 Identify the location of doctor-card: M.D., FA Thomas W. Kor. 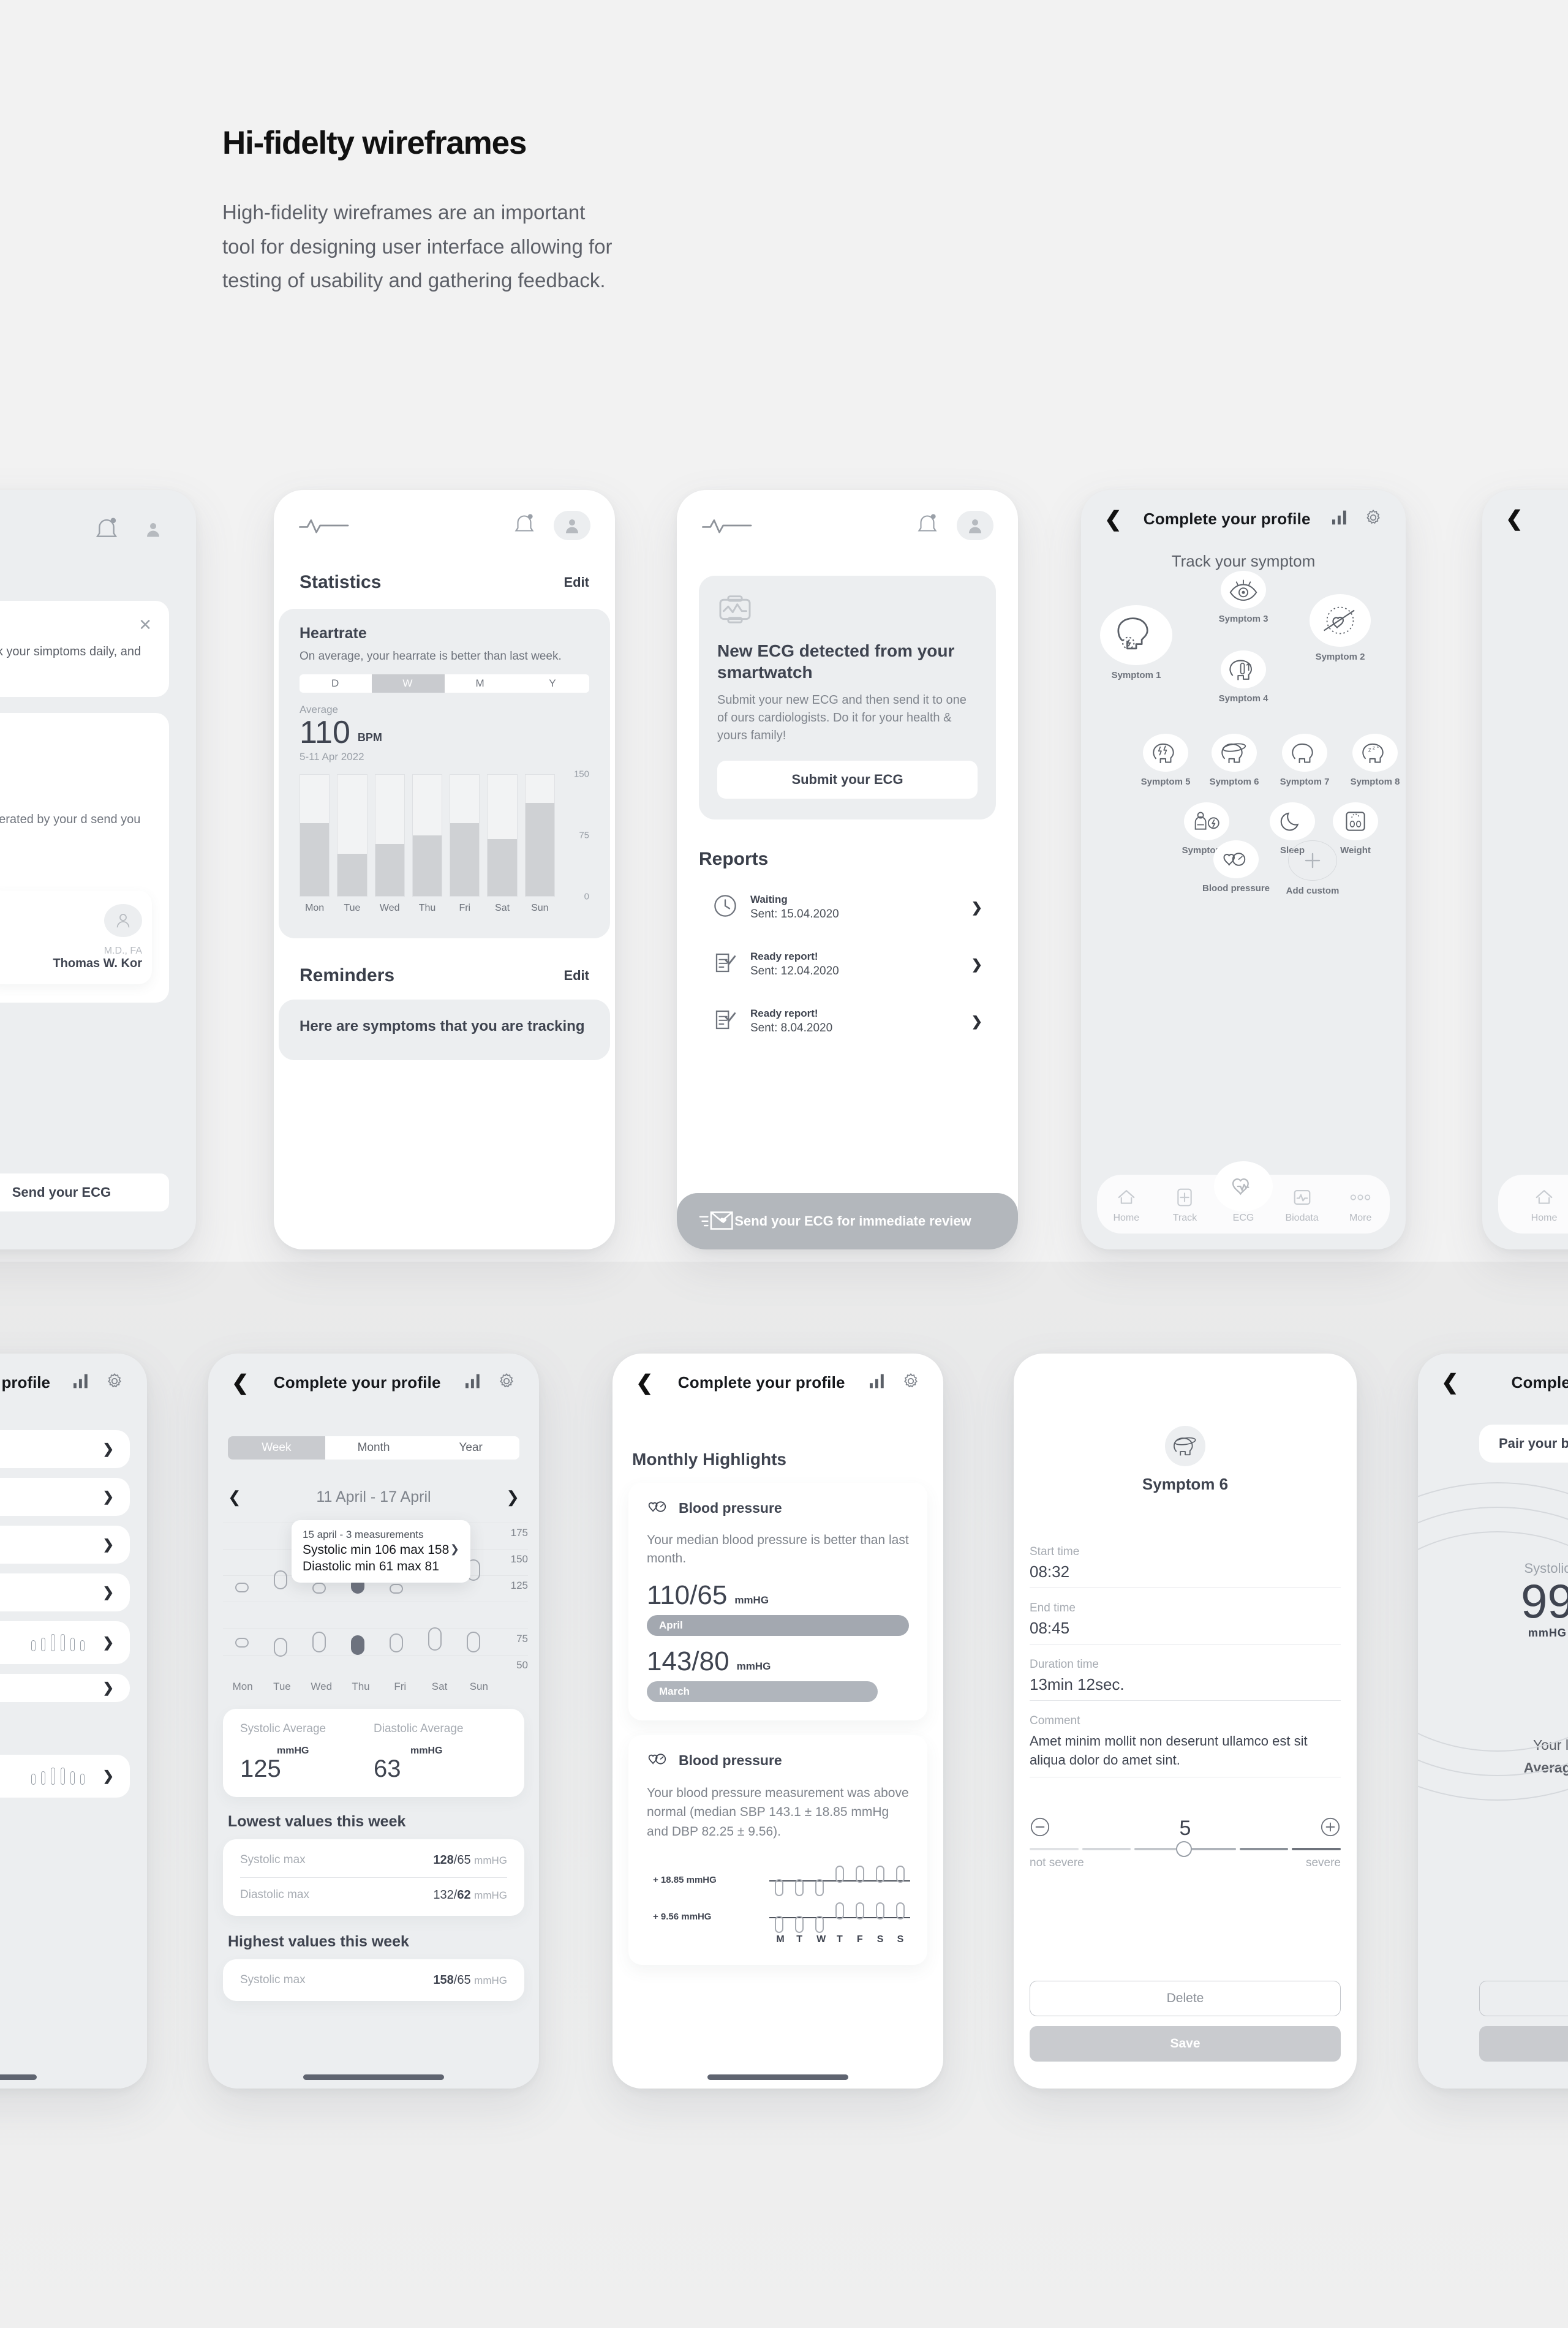
(76, 937).